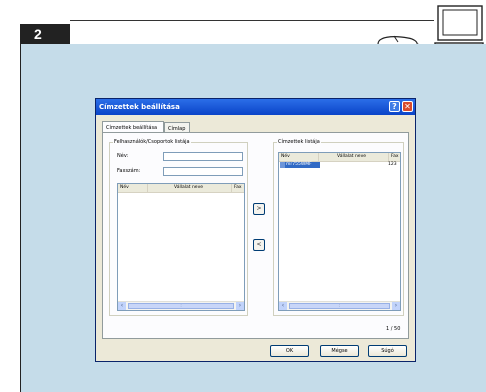 The image size is (486, 392). What do you see at coordinates (129, 171) in the screenshot?
I see `fax-label: Faxszám:` at bounding box center [129, 171].